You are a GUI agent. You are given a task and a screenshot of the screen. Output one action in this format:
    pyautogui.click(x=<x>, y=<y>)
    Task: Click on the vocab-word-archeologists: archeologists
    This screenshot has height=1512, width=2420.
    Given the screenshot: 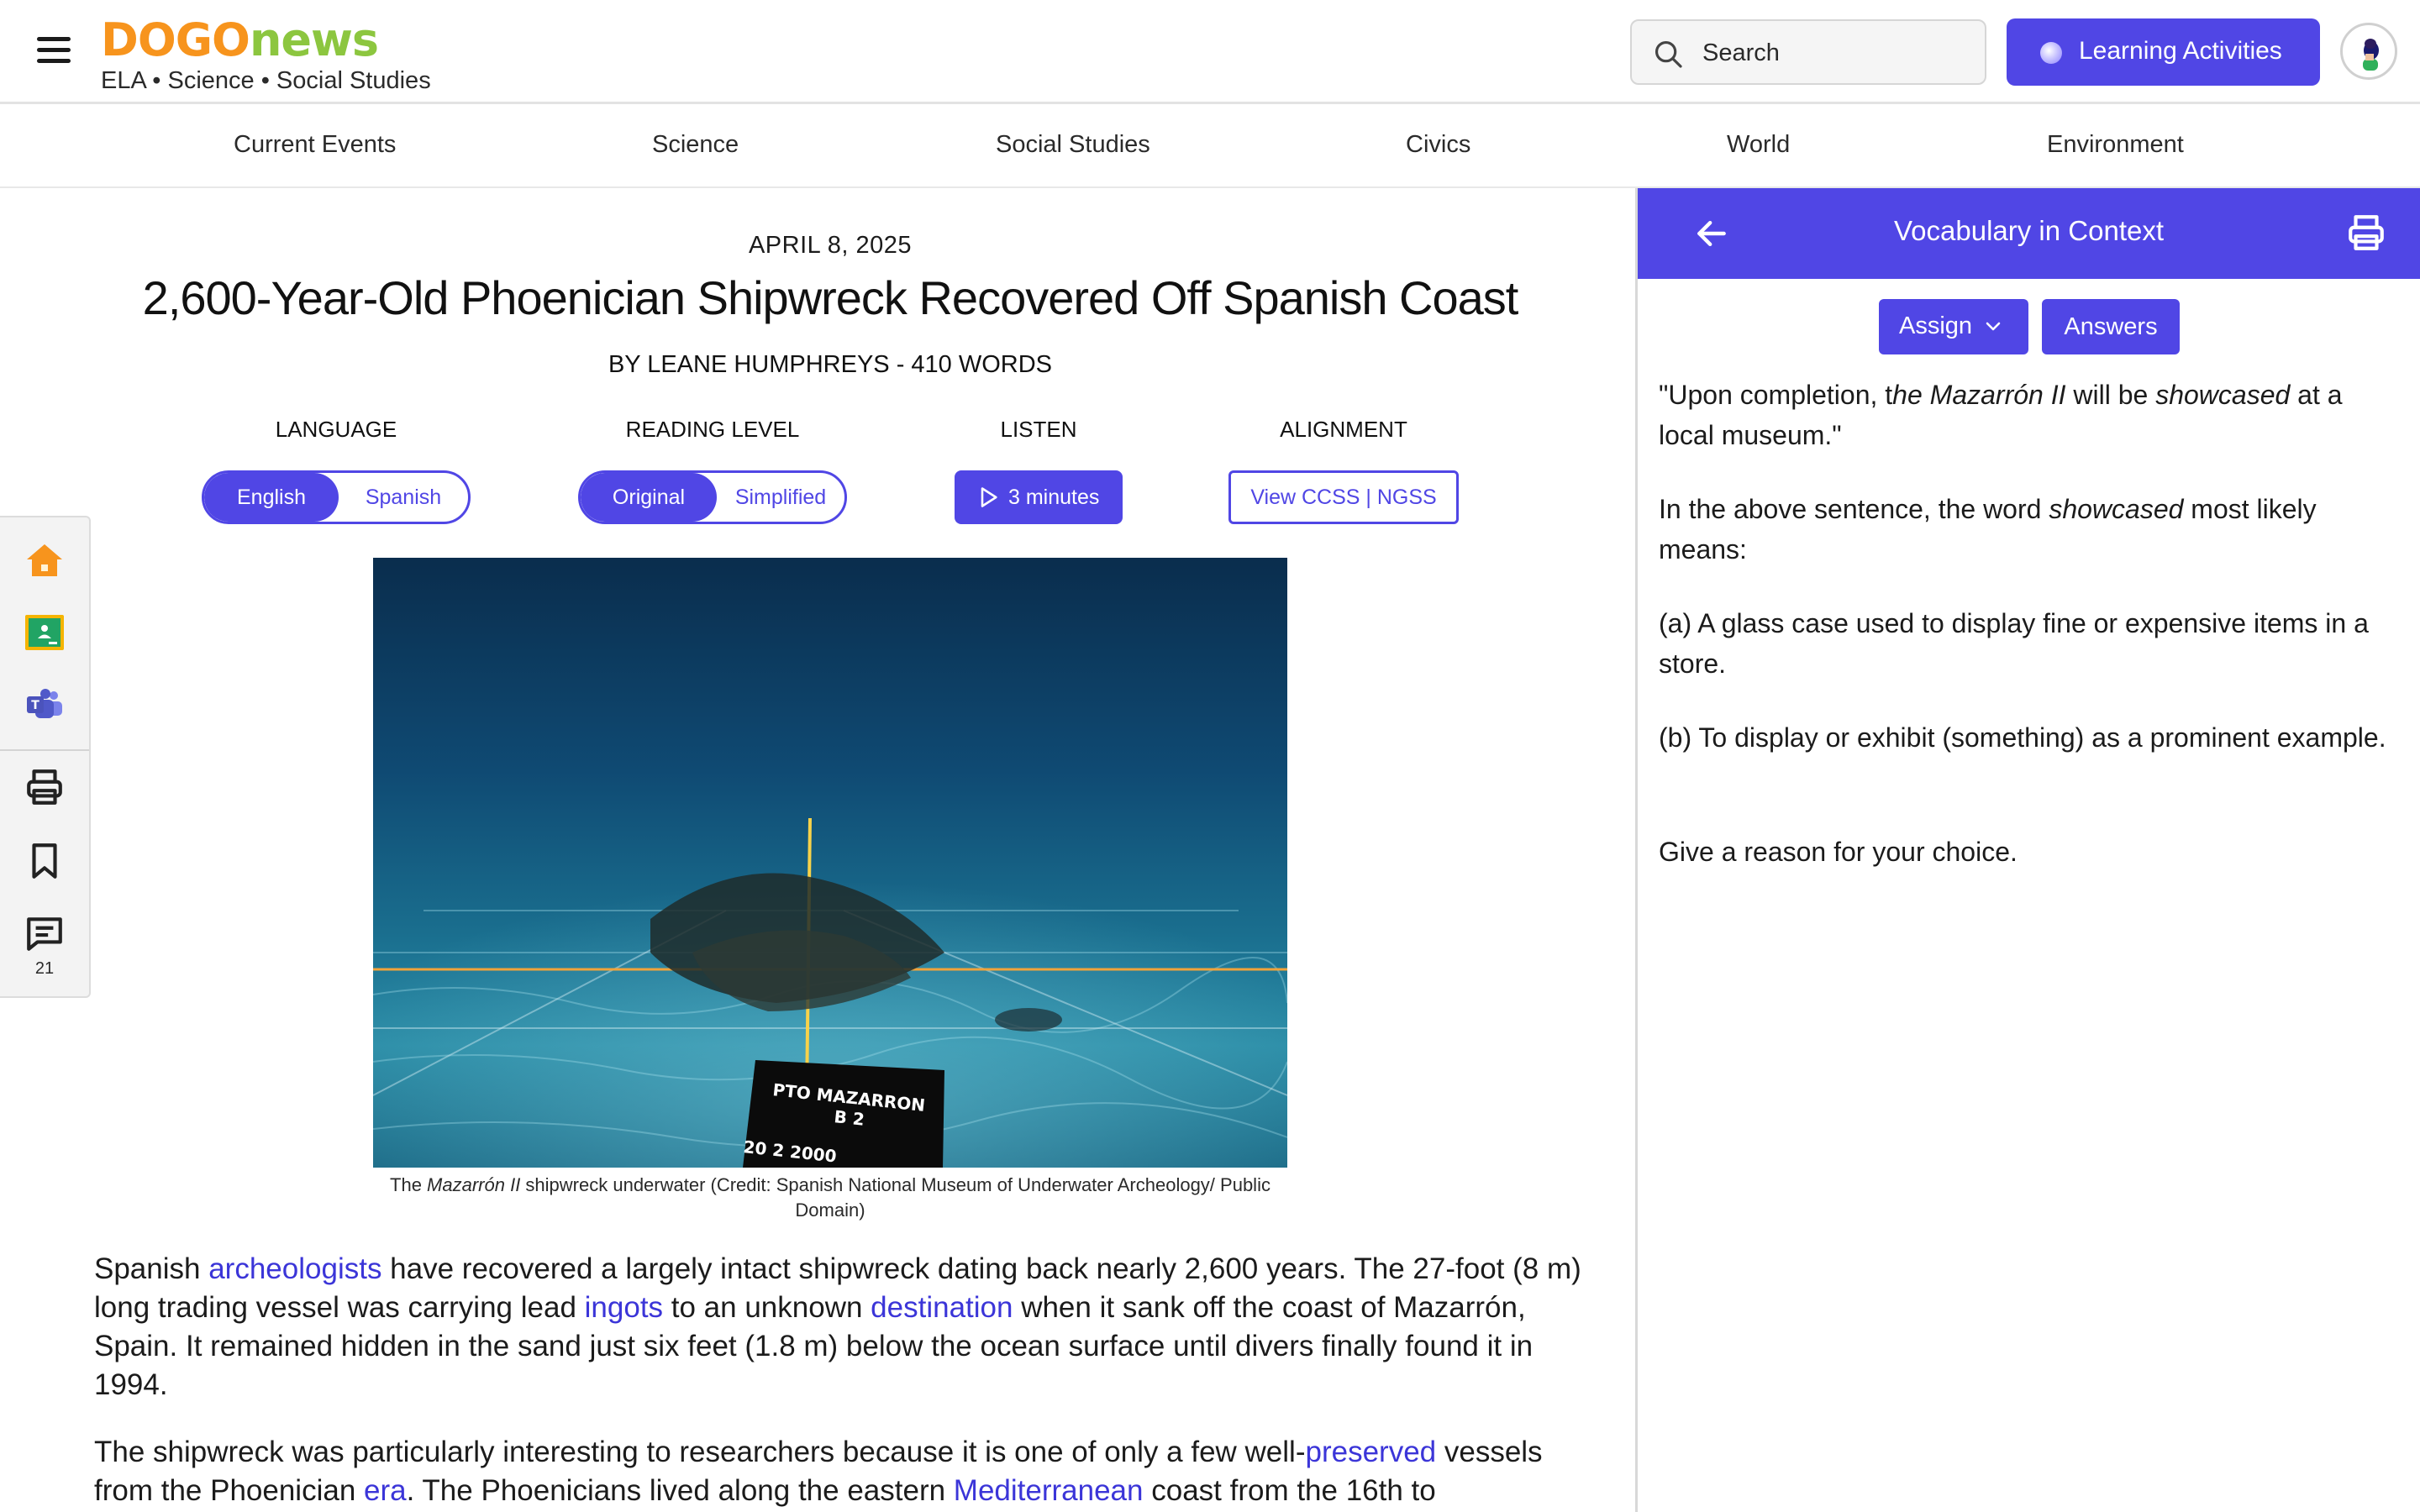 What is the action you would take?
    pyautogui.click(x=294, y=1268)
    